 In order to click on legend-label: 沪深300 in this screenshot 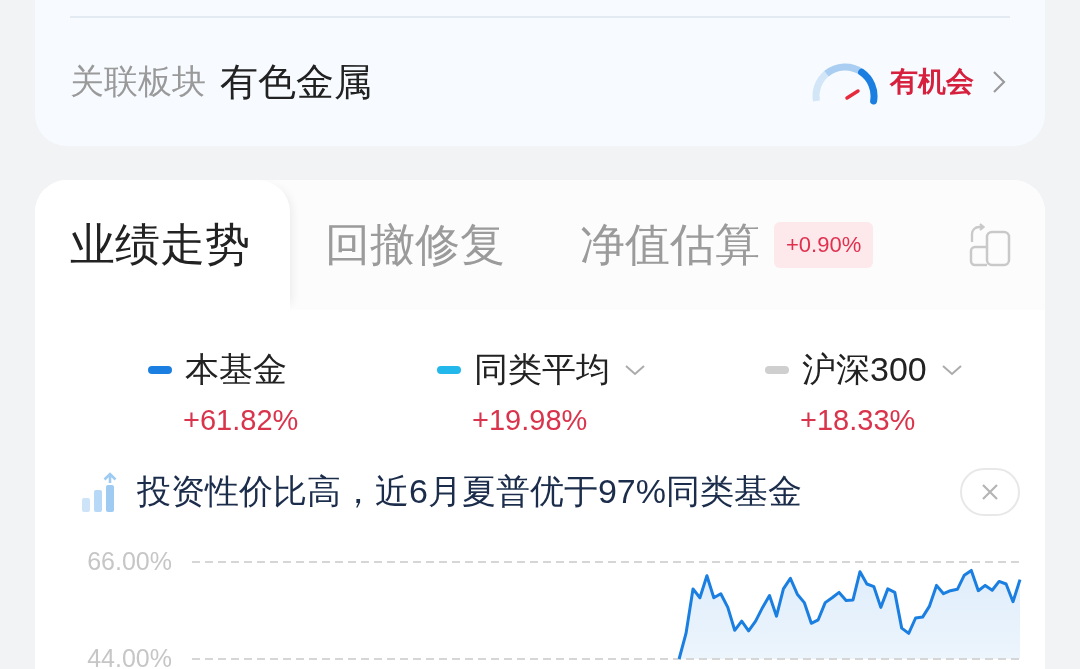, I will do `click(864, 369)`.